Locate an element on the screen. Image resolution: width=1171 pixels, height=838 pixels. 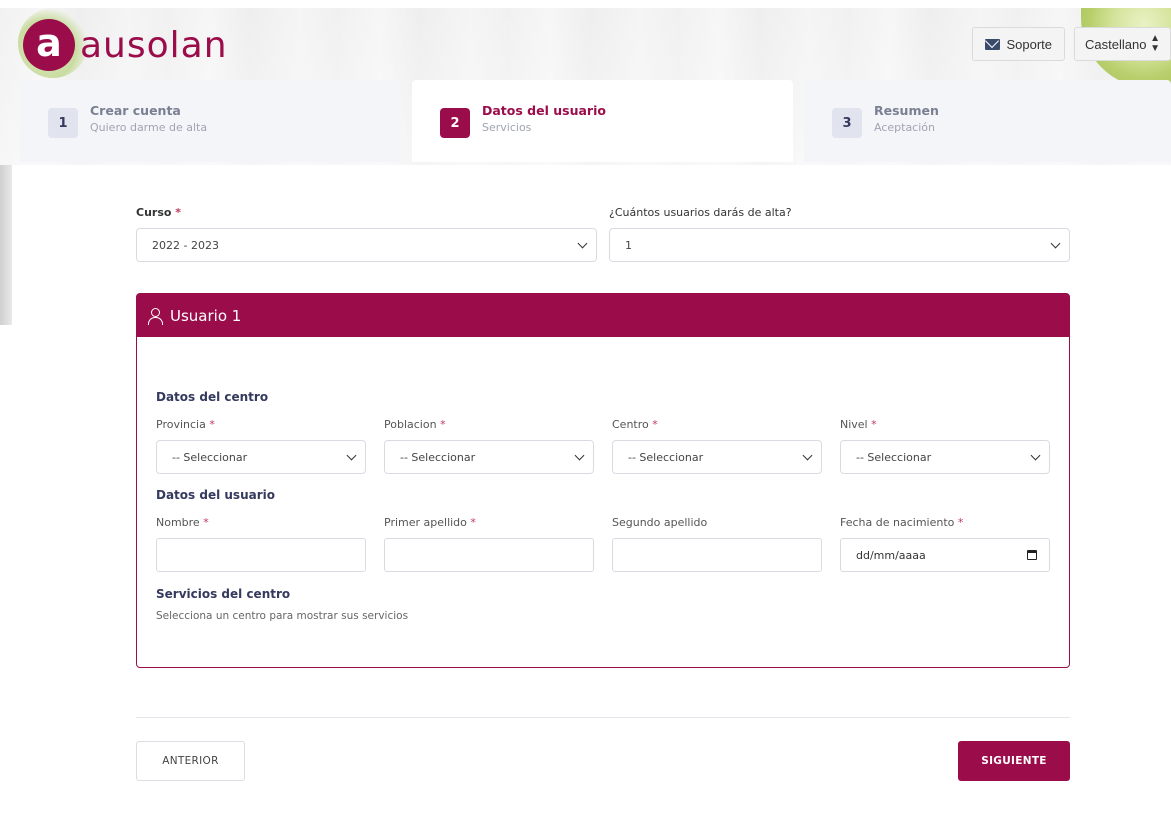
step-title: Datos del usuario is located at coordinates (544, 110).